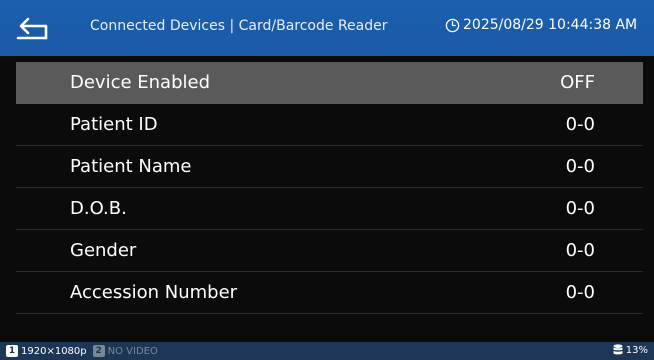 The height and width of the screenshot is (360, 654). I want to click on status-bar: 1 1920×1080p 2 NO VIDEO 13%, so click(327, 351).